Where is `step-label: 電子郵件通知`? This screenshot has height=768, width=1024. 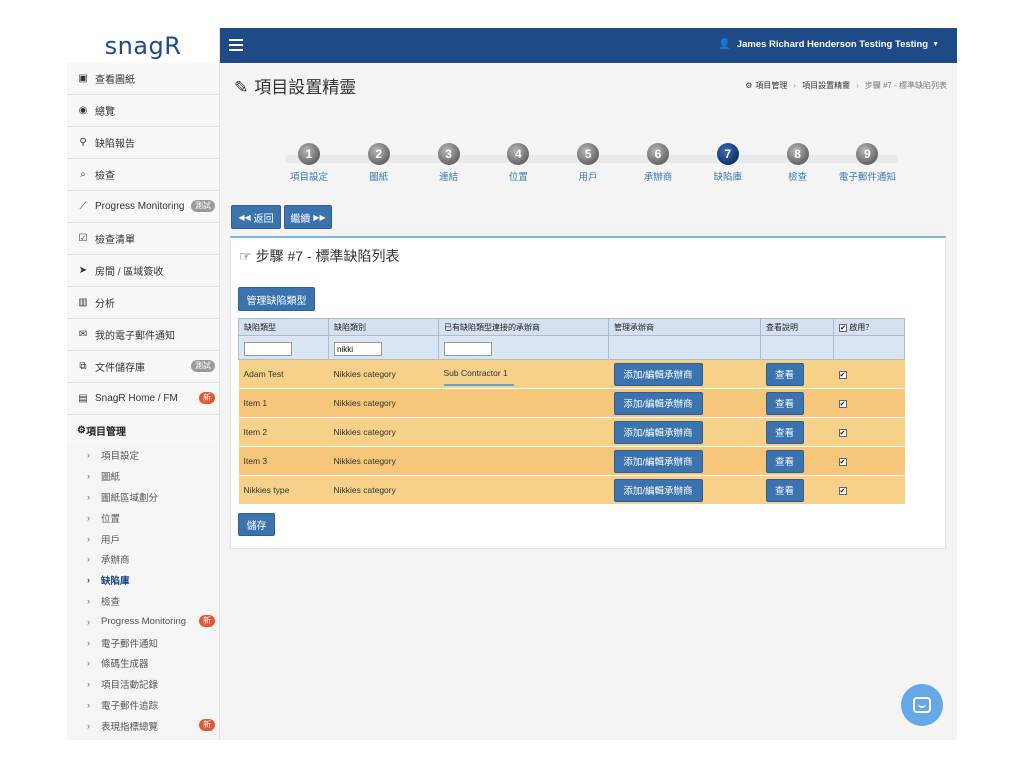 step-label: 電子郵件通知 is located at coordinates (867, 177).